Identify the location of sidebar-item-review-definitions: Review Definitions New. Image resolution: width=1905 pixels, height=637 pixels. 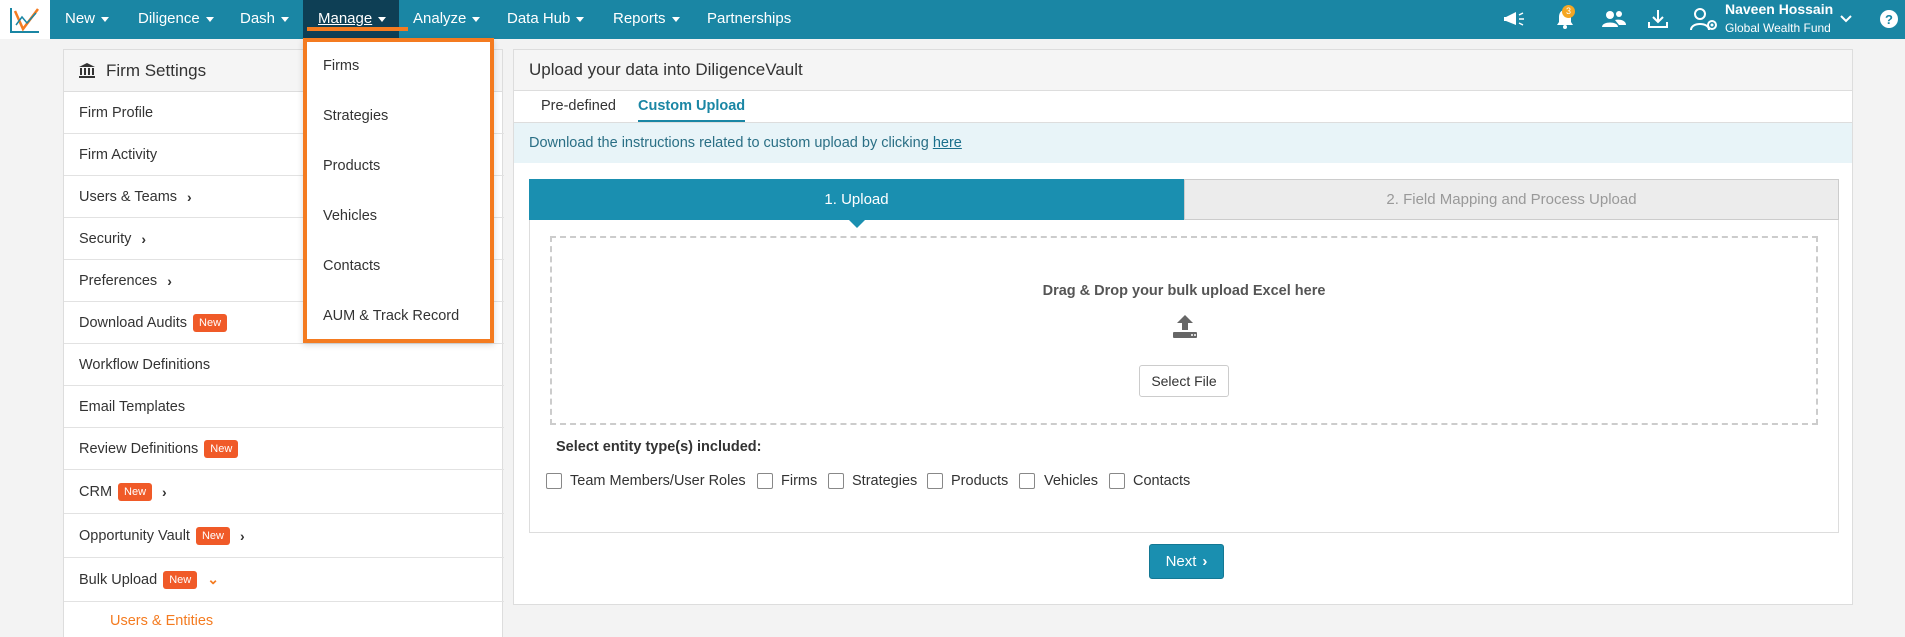
(284, 449).